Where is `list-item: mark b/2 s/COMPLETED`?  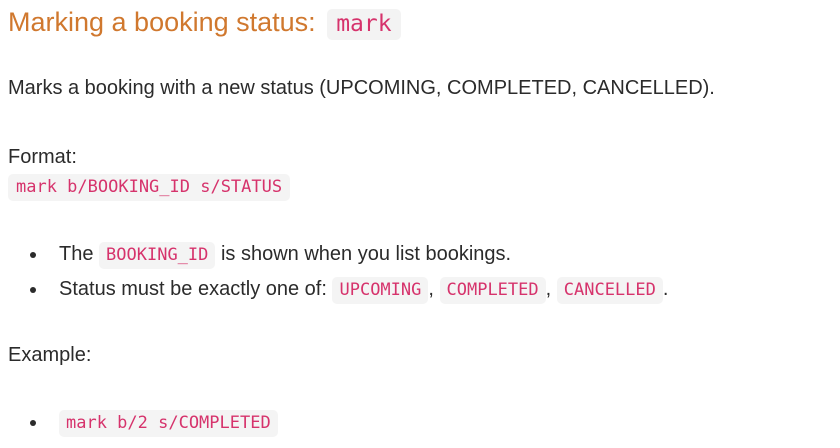
list-item: mark b/2 s/COMPLETED is located at coordinates (143, 425).